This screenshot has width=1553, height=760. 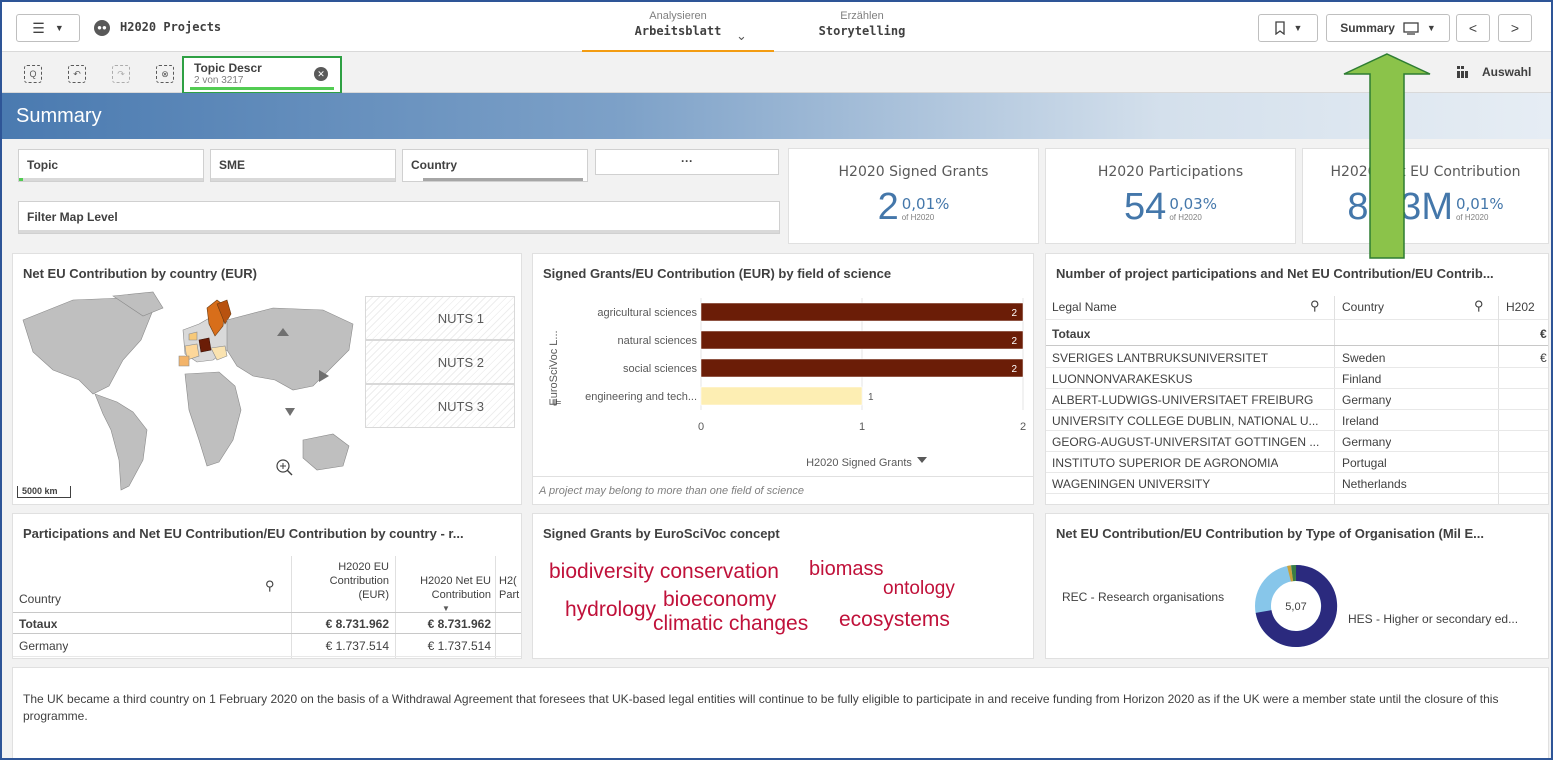 I want to click on column-header-net-contribution: H2020 Net EU Contribution, so click(x=446, y=588).